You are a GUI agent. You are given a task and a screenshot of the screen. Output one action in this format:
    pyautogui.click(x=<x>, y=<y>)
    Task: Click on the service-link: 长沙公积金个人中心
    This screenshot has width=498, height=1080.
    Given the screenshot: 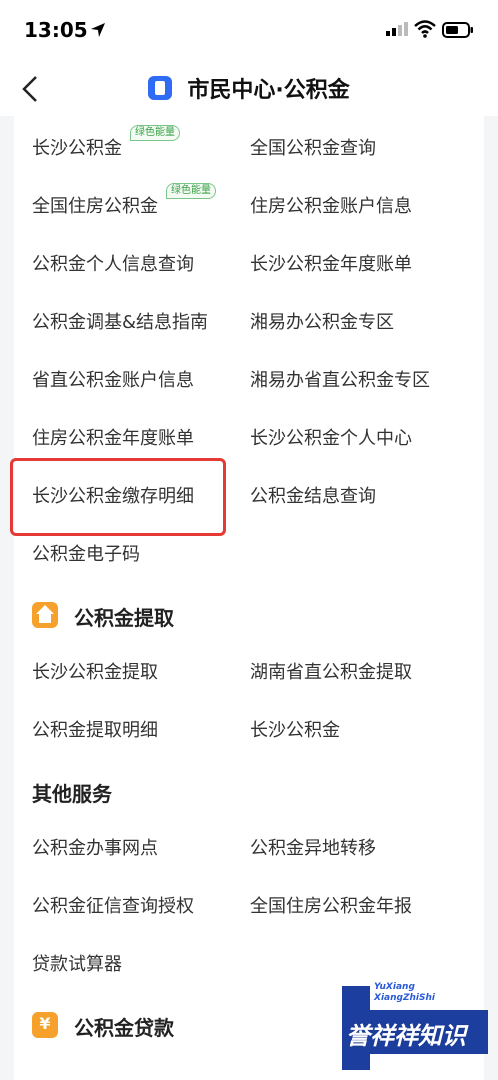 What is the action you would take?
    pyautogui.click(x=331, y=437)
    